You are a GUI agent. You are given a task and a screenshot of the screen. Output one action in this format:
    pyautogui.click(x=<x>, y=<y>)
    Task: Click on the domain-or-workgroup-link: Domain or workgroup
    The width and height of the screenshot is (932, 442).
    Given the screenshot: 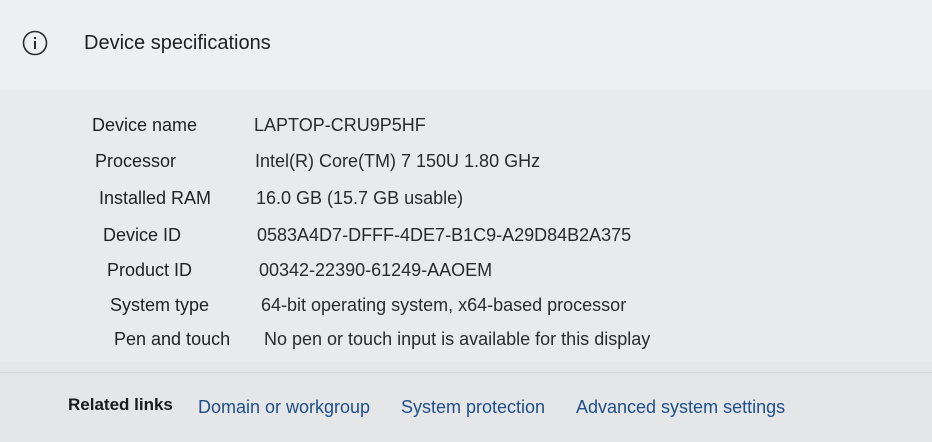 What is the action you would take?
    pyautogui.click(x=284, y=407)
    